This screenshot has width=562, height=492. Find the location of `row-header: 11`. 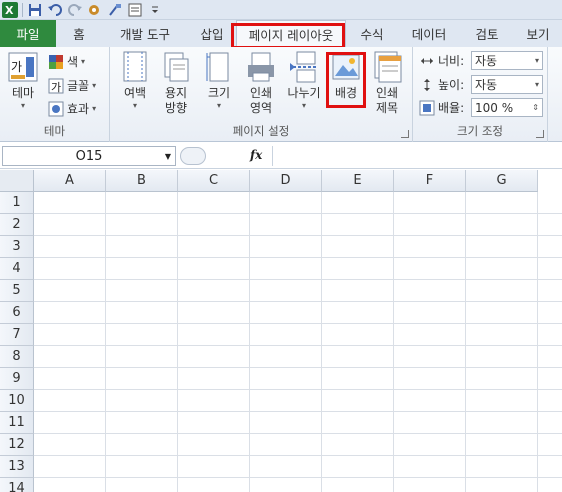

row-header: 11 is located at coordinates (17, 423).